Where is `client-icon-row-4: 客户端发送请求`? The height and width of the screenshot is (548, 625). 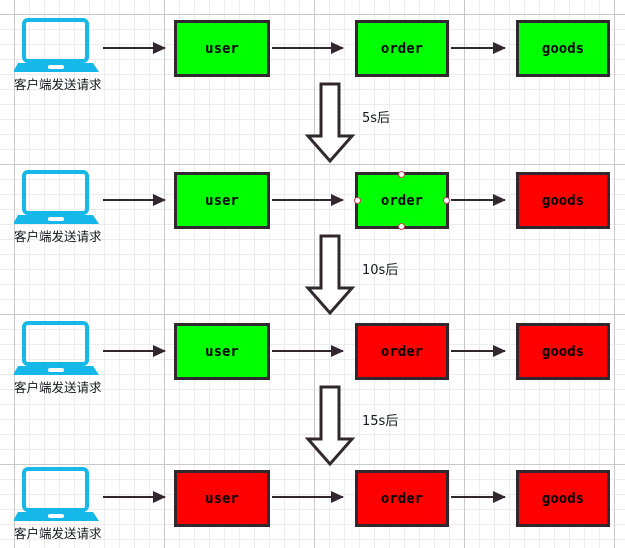 client-icon-row-4: 客户端发送请求 is located at coordinates (57, 504).